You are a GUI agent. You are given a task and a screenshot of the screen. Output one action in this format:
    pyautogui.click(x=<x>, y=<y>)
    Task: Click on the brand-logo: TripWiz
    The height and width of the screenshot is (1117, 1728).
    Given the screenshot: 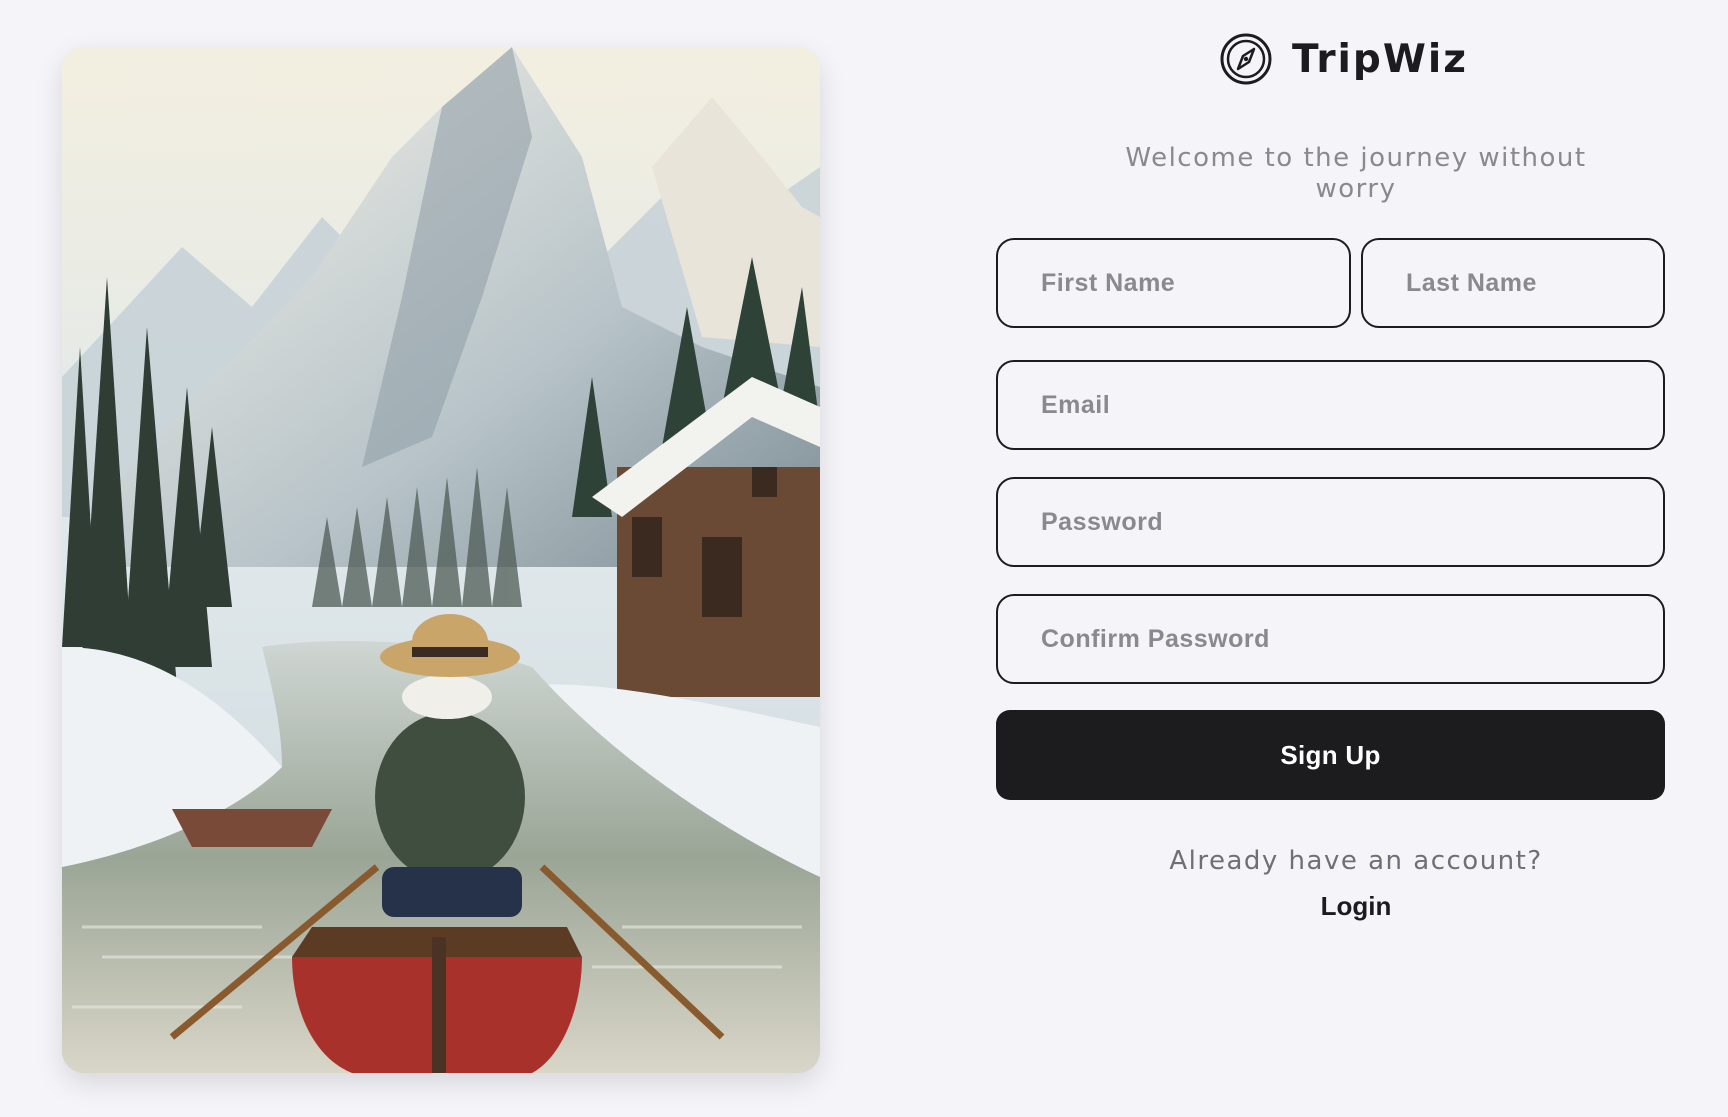 What is the action you would take?
    pyautogui.click(x=1344, y=59)
    